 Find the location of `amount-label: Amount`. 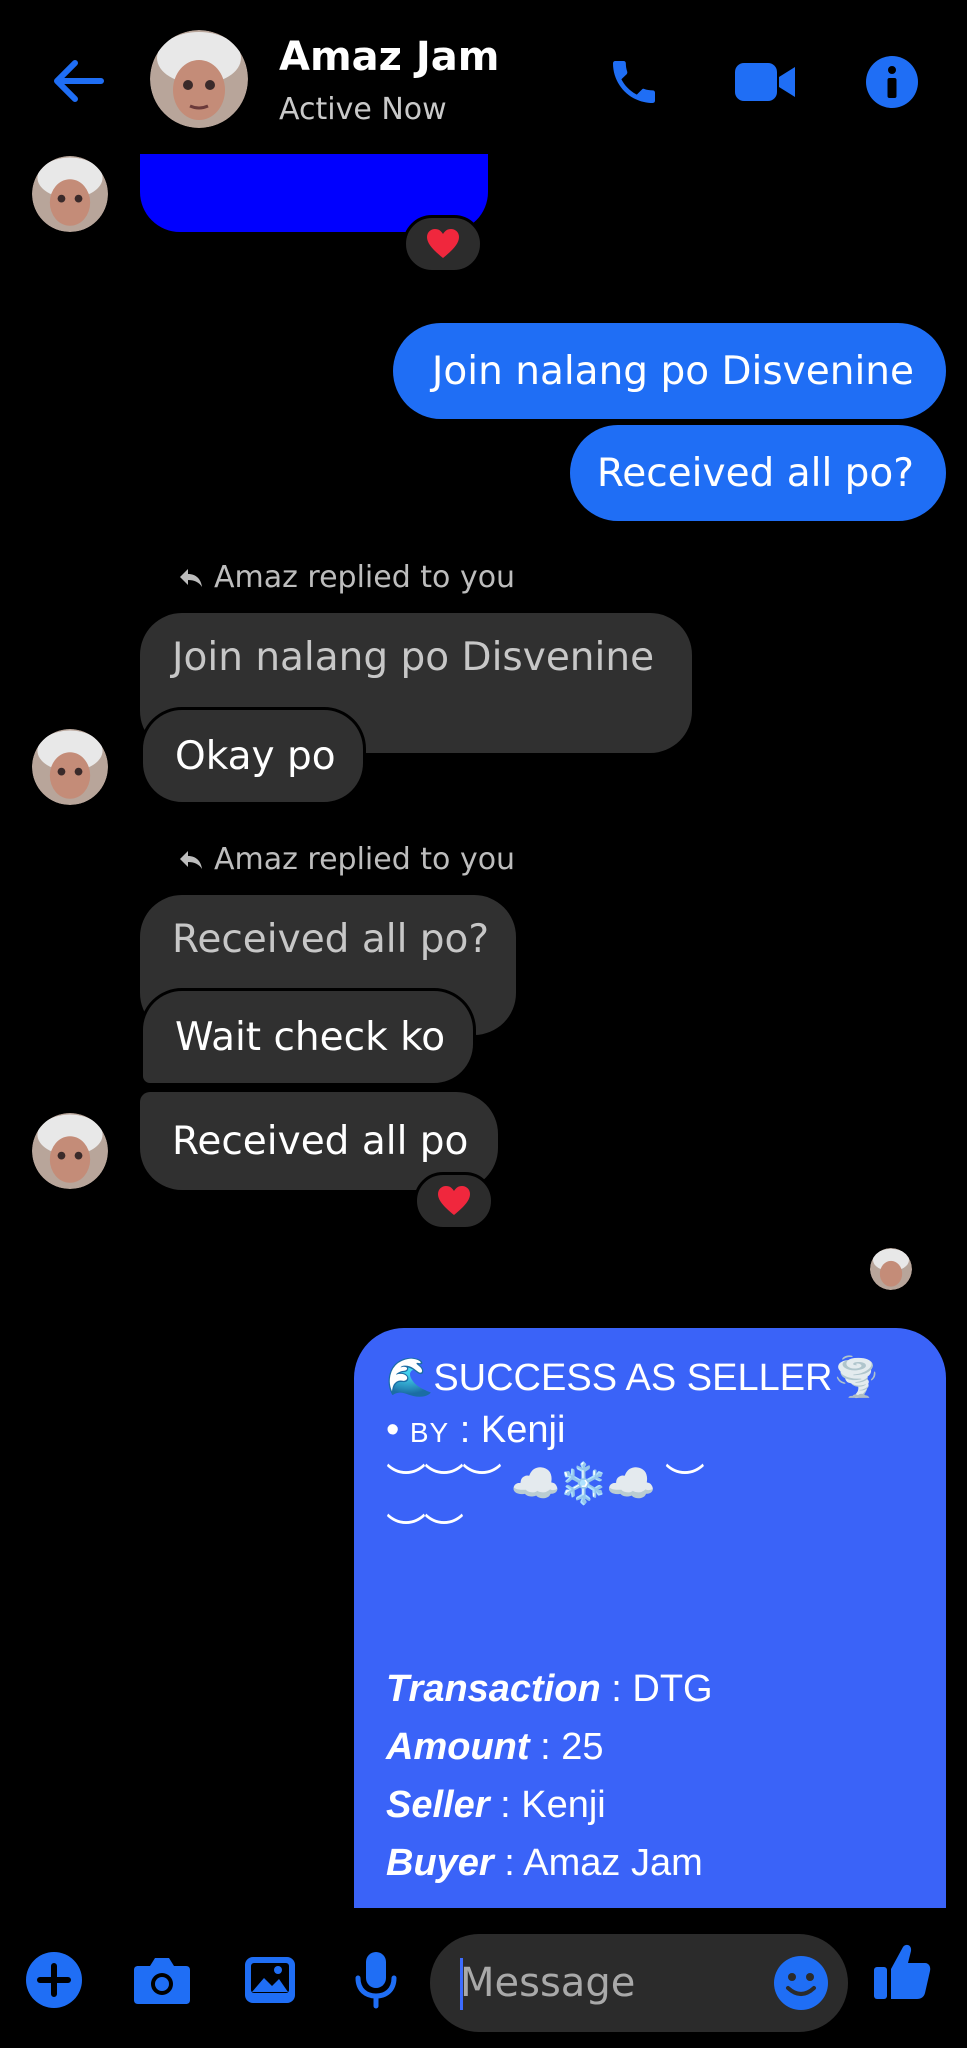

amount-label: Amount is located at coordinates (458, 1747).